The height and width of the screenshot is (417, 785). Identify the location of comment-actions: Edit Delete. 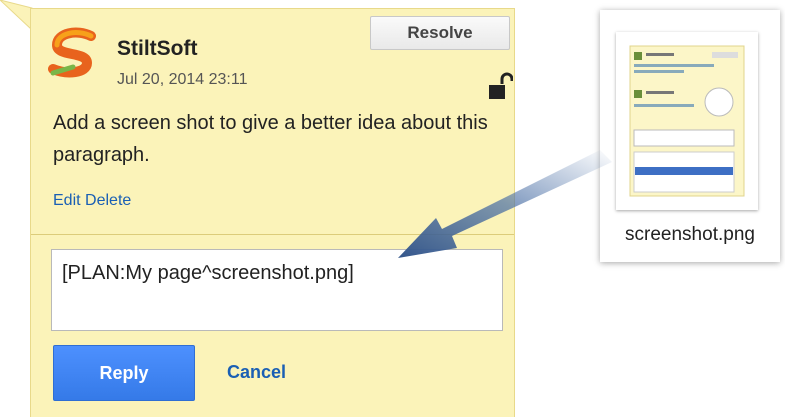
(92, 201).